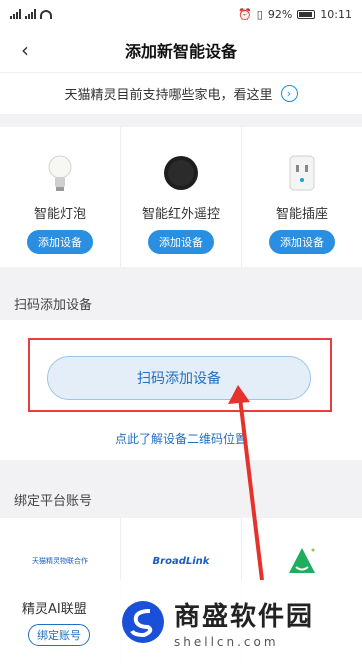 Image resolution: width=362 pixels, height=664 pixels. Describe the element at coordinates (181, 242) in the screenshot. I see `add-ir-remote-button: 添加设备` at that location.